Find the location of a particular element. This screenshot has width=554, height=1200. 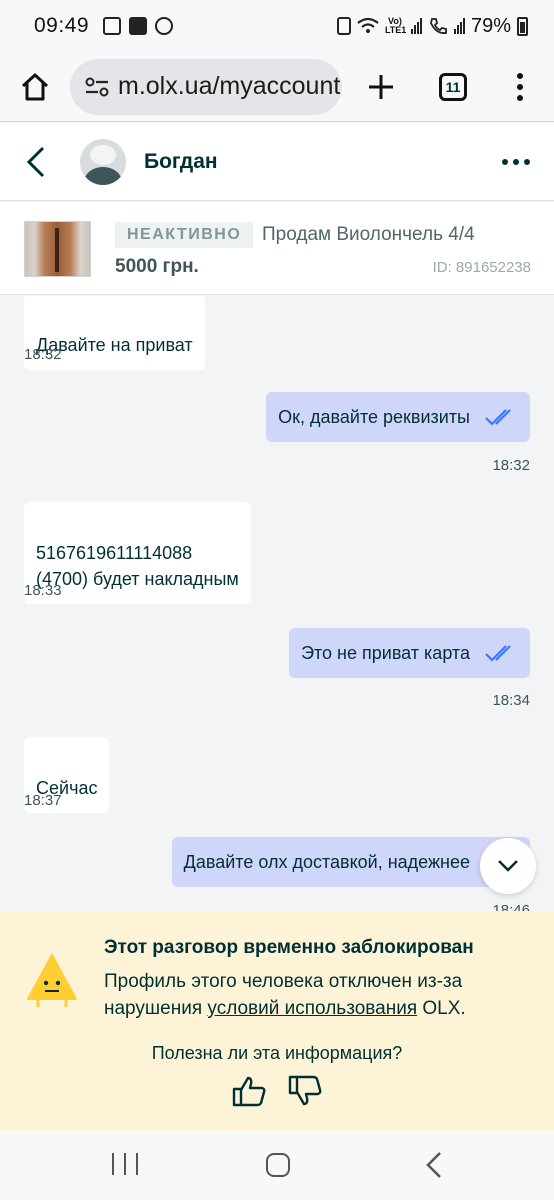

home-button is located at coordinates (35, 87).